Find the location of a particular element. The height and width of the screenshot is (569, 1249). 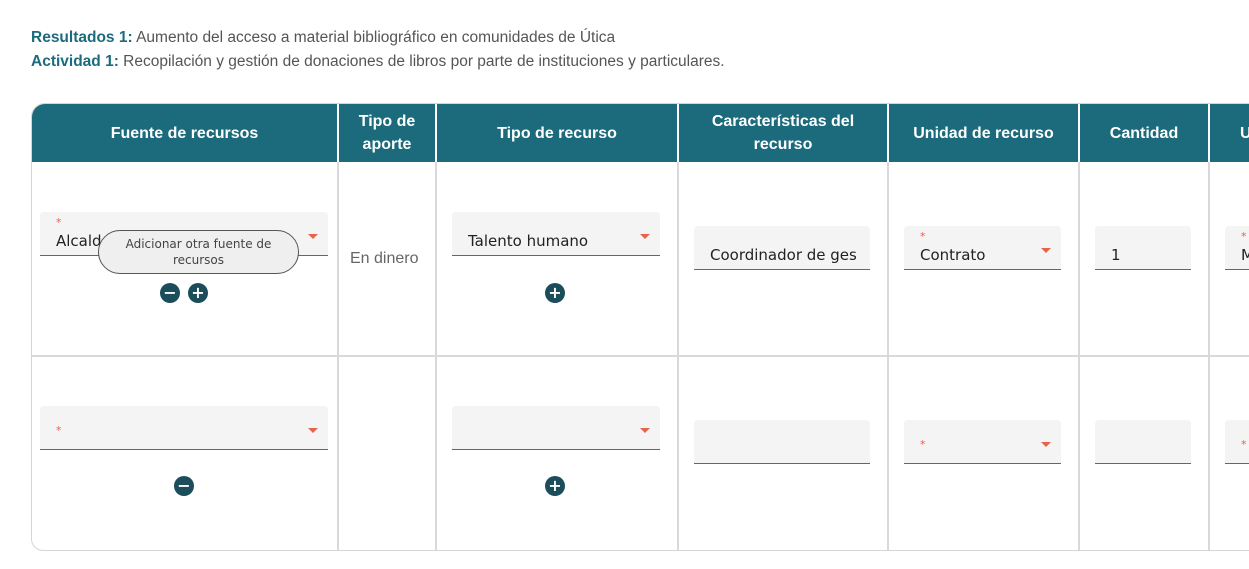

extra-select: * is located at coordinates (1237, 442).